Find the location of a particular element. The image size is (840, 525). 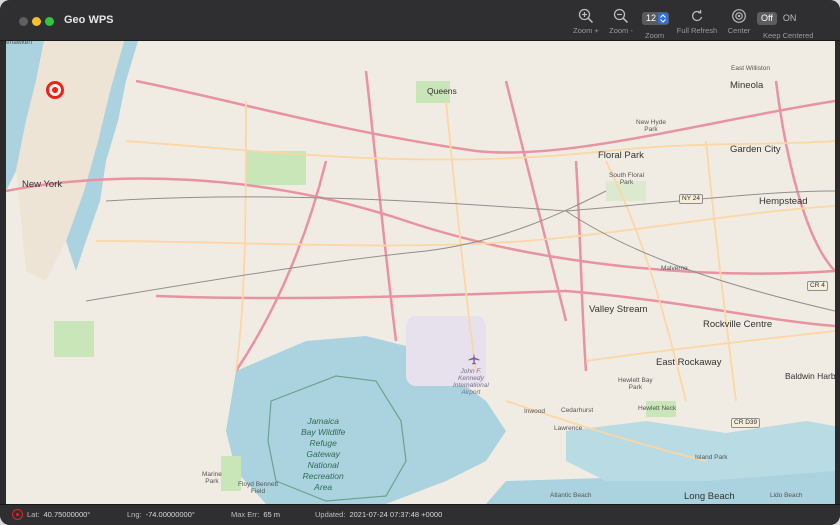

place-label-long-beach: Long Beach is located at coordinates (709, 496).